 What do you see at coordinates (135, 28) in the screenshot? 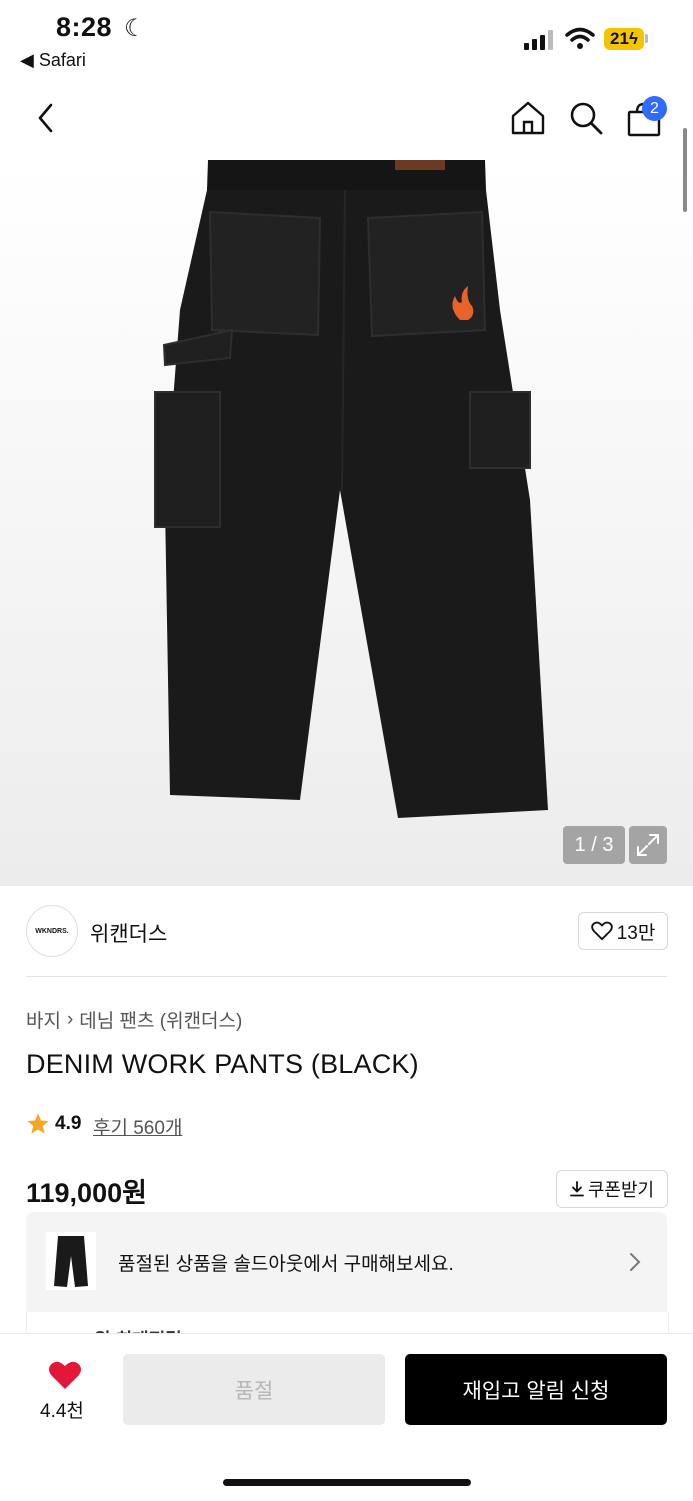
I see `moon-icon: ☾` at bounding box center [135, 28].